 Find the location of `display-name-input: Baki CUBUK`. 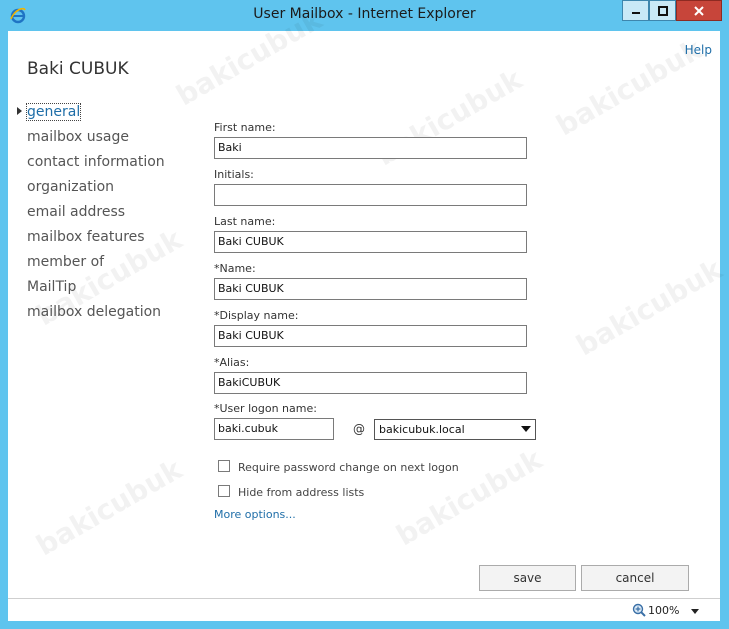

display-name-input: Baki CUBUK is located at coordinates (370, 336).